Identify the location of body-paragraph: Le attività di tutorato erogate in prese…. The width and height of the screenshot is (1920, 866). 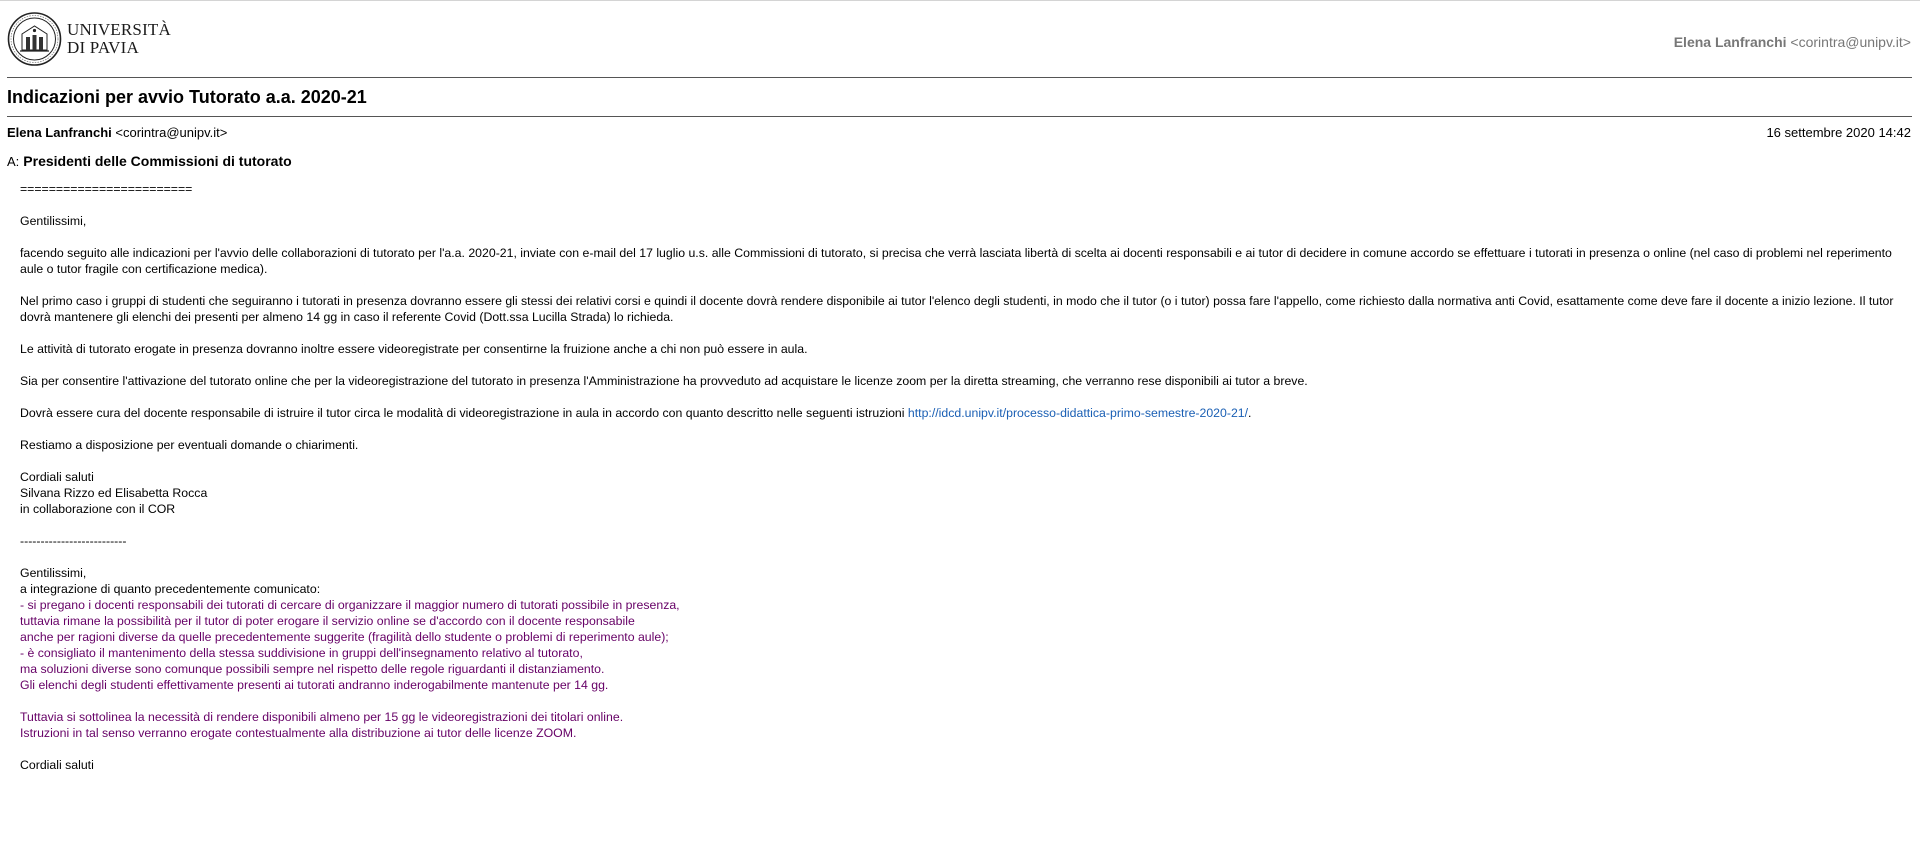
(414, 349).